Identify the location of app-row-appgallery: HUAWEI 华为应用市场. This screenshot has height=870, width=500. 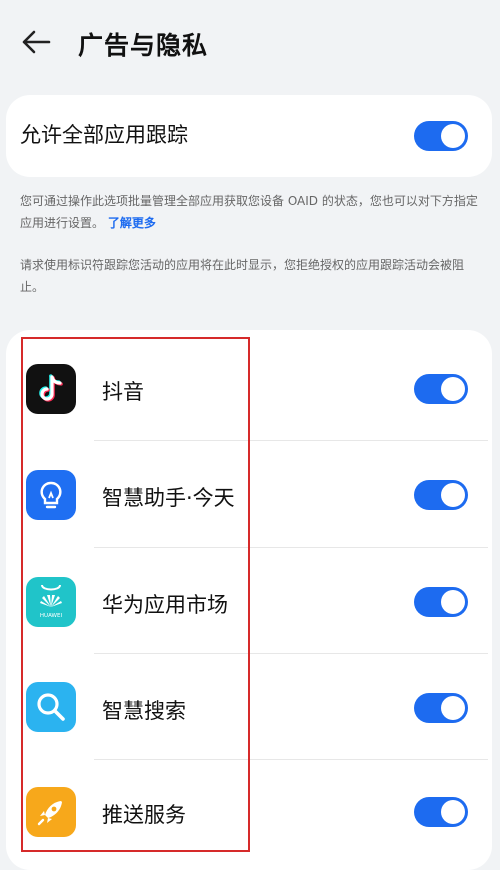
(249, 600).